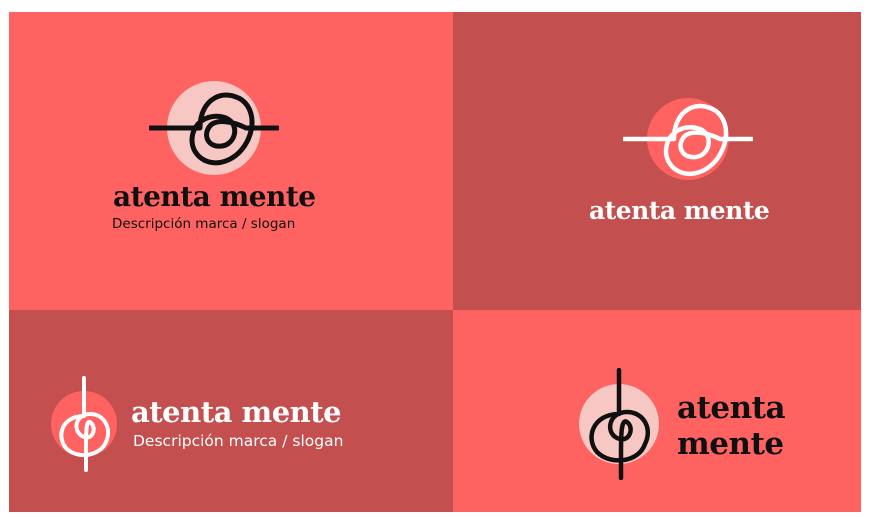 The height and width of the screenshot is (517, 870). Describe the element at coordinates (731, 408) in the screenshot. I see `brand-name-line-1: atenta` at that location.